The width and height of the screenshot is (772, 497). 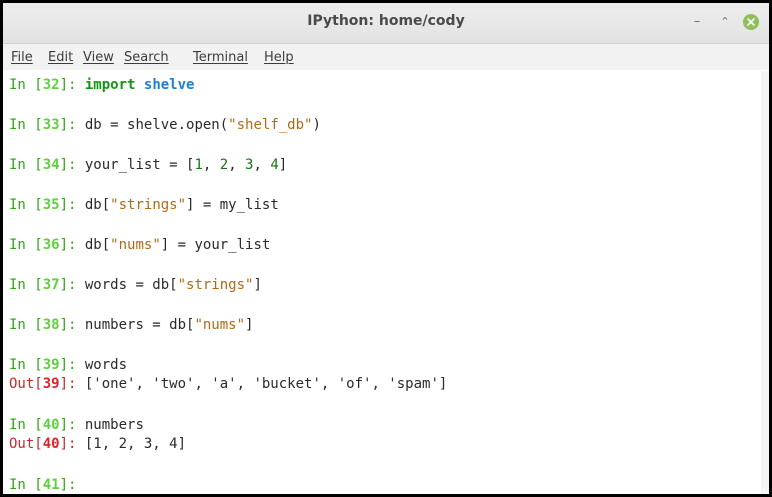 What do you see at coordinates (279, 57) in the screenshot?
I see `menu-help: Help` at bounding box center [279, 57].